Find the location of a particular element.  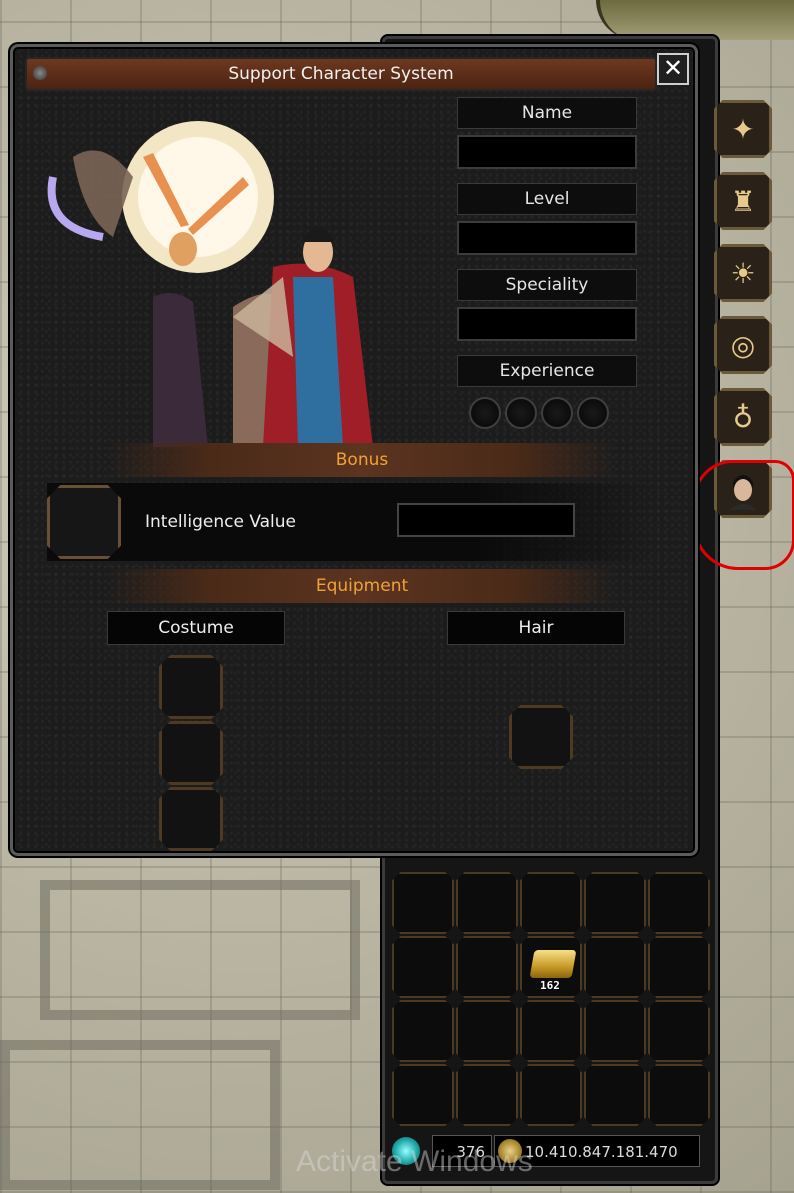

highlight-annotation is located at coordinates (743, 515).